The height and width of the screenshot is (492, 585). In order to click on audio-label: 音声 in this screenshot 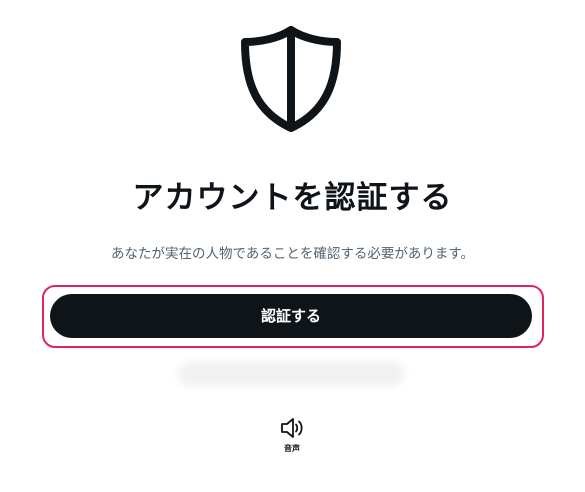, I will do `click(292, 448)`.